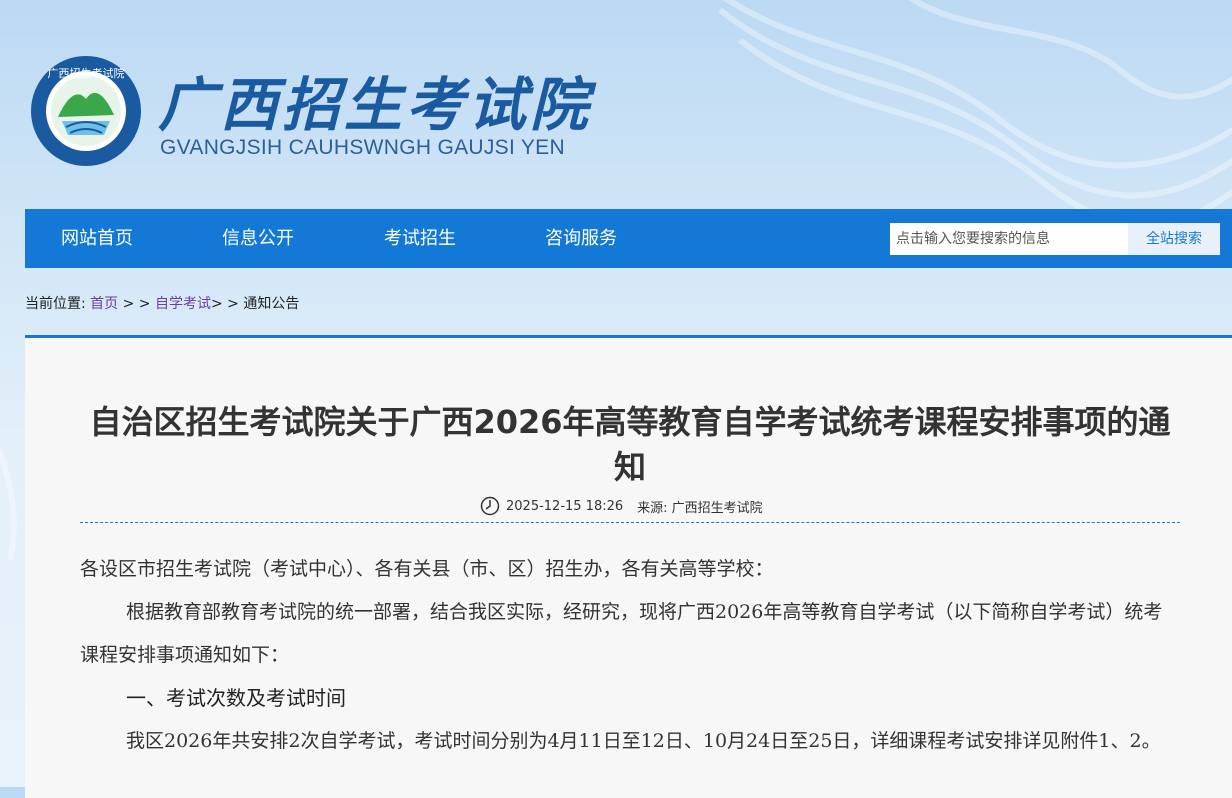 The image size is (1232, 798). Describe the element at coordinates (55, 304) in the screenshot. I see `breadcrumb-prefix: 当前位置:` at that location.